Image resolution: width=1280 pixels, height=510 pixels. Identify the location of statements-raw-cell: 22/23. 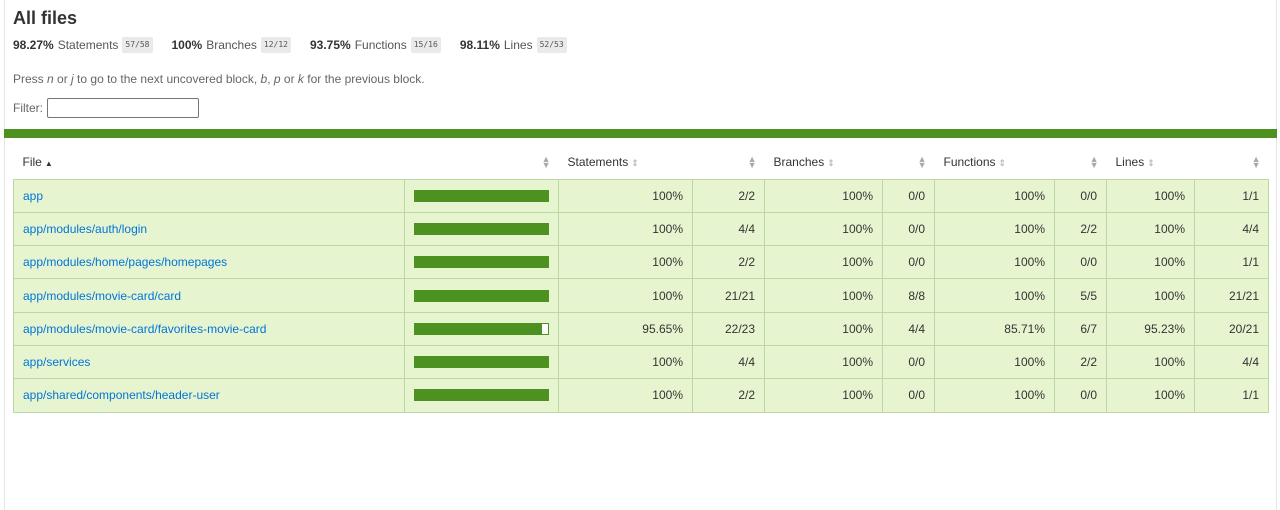
(728, 328).